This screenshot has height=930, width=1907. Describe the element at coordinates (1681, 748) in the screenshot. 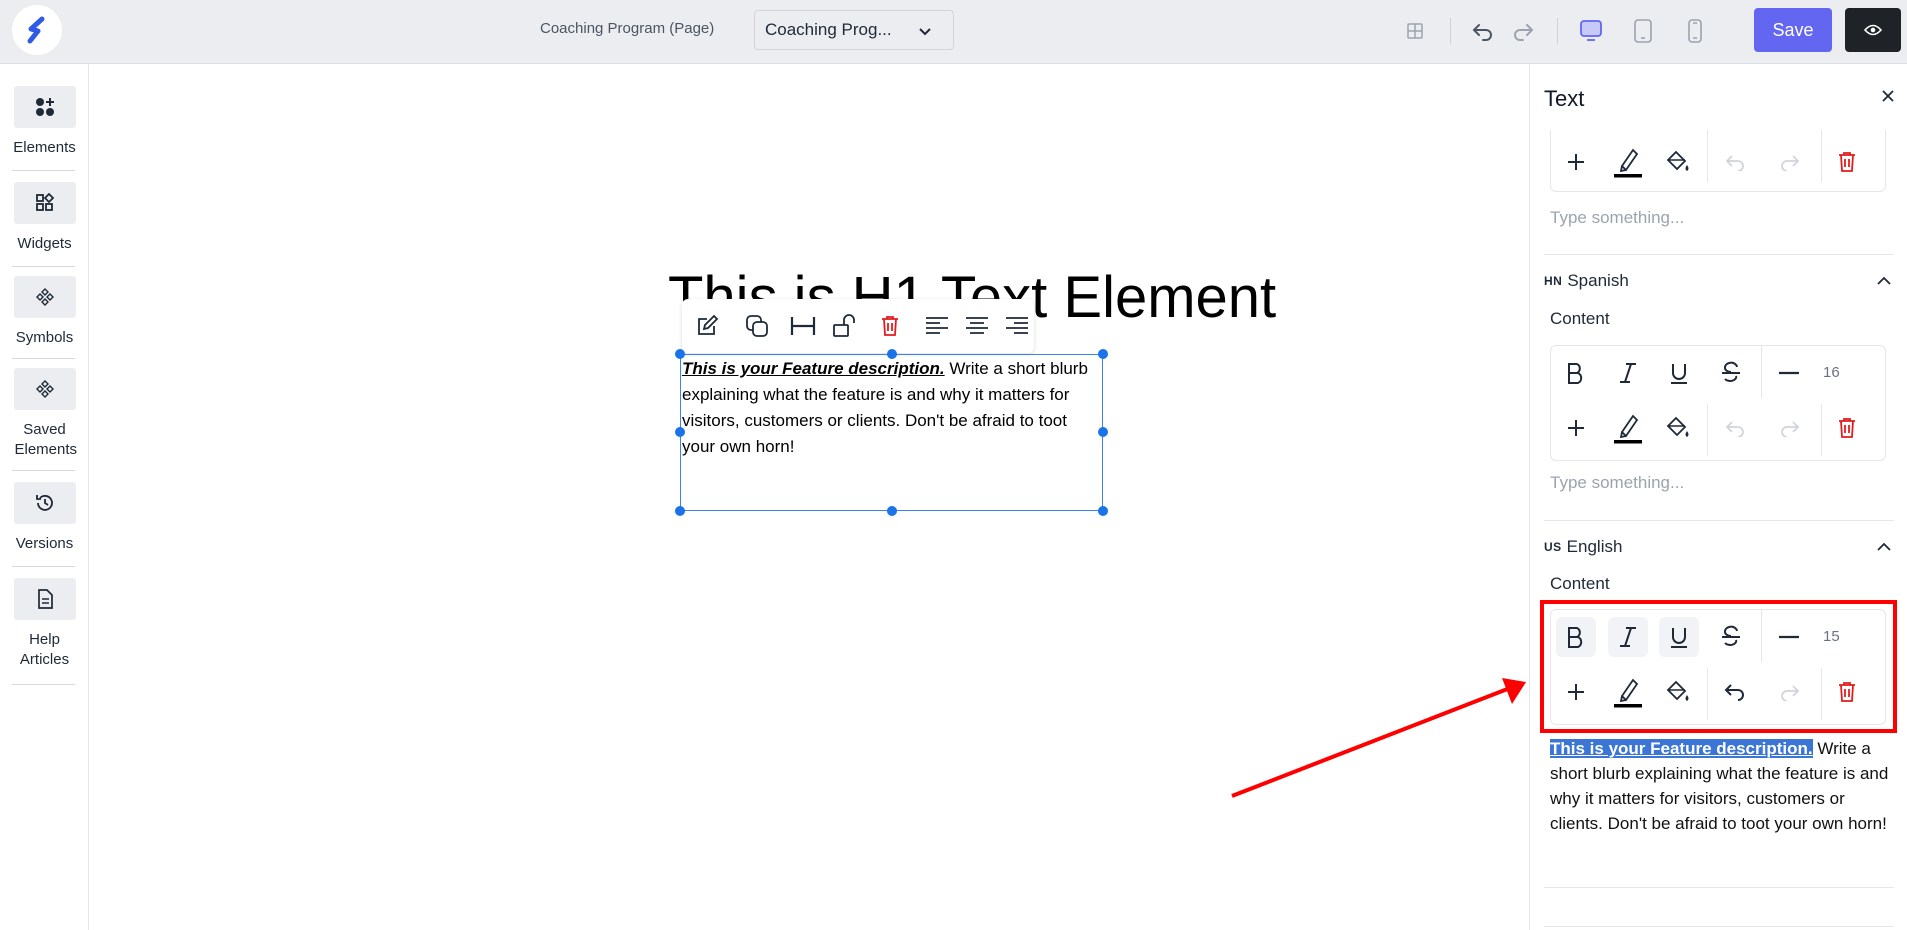

I see `selected-text: This is your Feature description.` at that location.